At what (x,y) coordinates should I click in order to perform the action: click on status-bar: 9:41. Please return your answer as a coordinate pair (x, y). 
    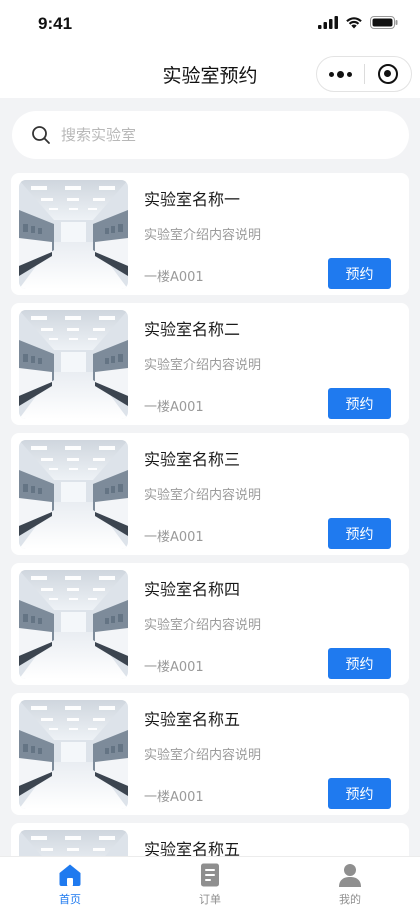
    Looking at the image, I should click on (210, 25).